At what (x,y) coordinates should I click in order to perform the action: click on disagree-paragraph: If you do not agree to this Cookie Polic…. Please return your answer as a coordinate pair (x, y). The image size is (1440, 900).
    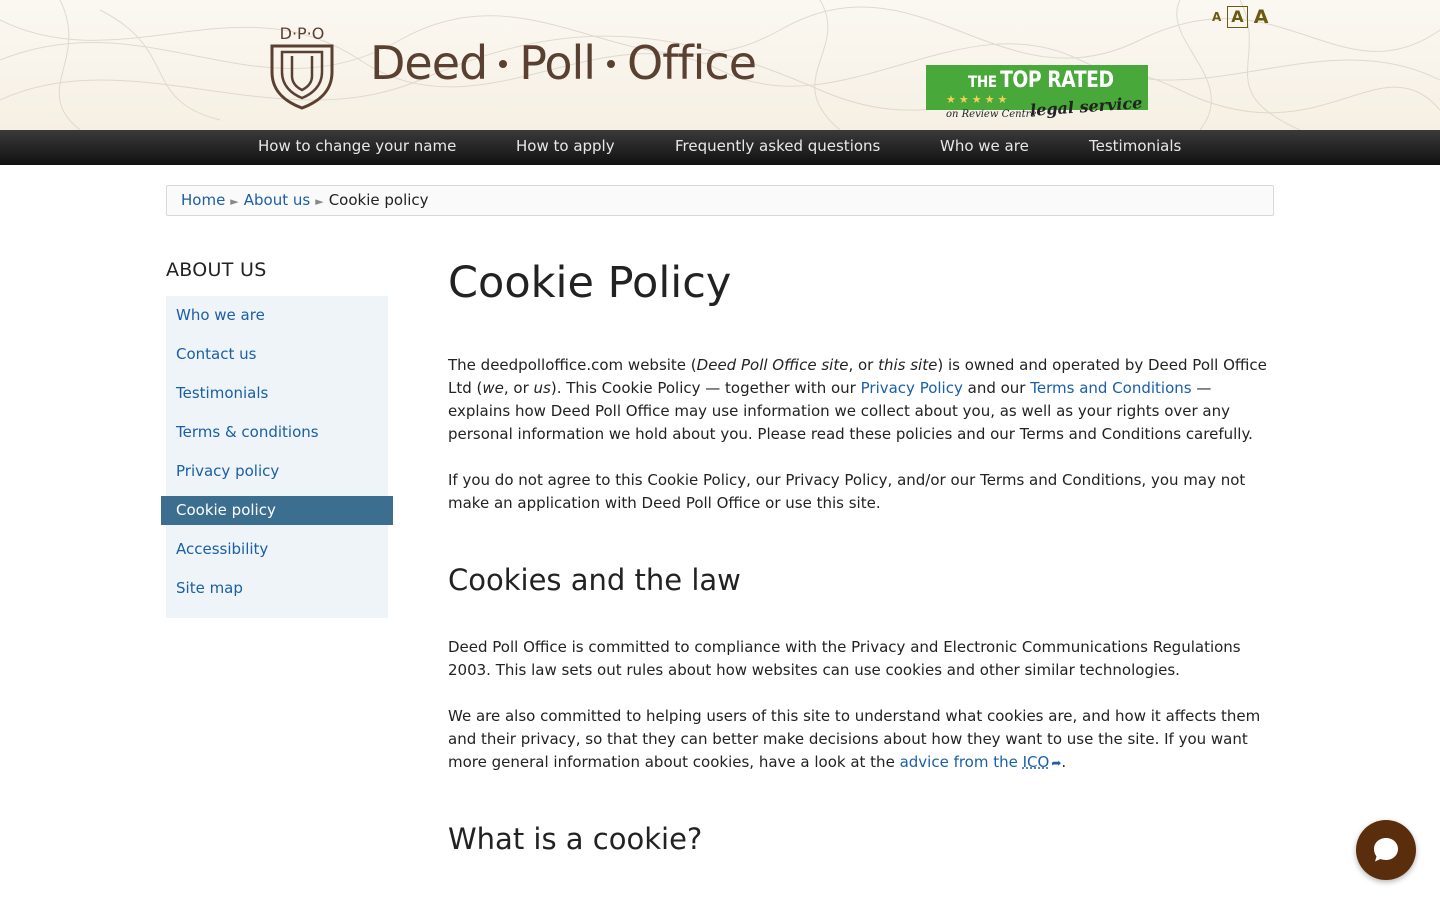
    Looking at the image, I should click on (847, 491).